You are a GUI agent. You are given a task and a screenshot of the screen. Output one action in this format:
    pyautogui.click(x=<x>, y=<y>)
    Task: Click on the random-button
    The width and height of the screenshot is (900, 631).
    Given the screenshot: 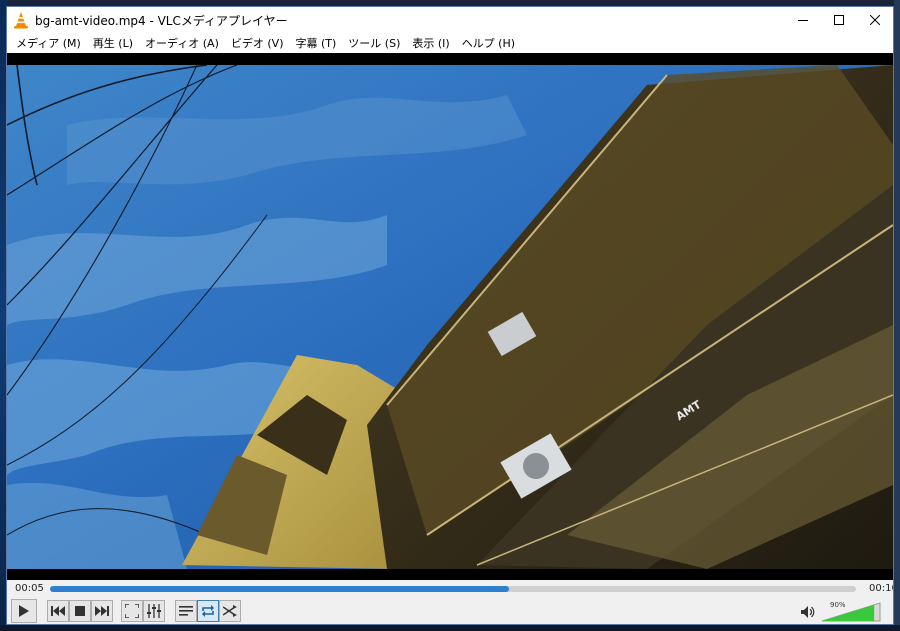 What is the action you would take?
    pyautogui.click(x=230, y=611)
    